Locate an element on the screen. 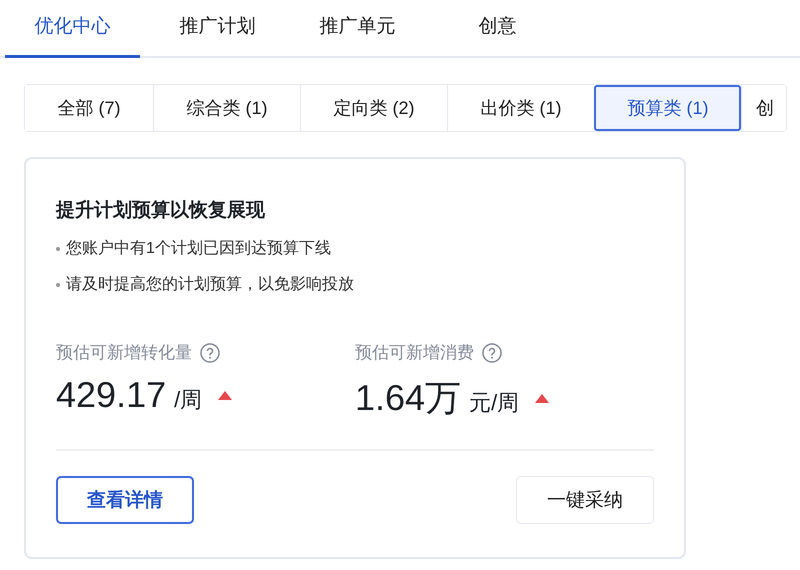 This screenshot has width=800, height=570. nav-tab: 推广计划 is located at coordinates (217, 29).